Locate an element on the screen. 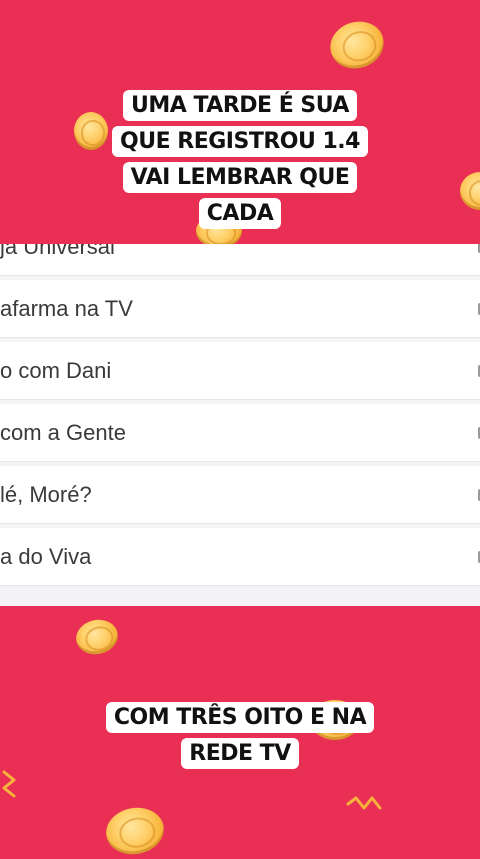 The width and height of the screenshot is (480, 859). list-item: o com Dani is located at coordinates (240, 371).